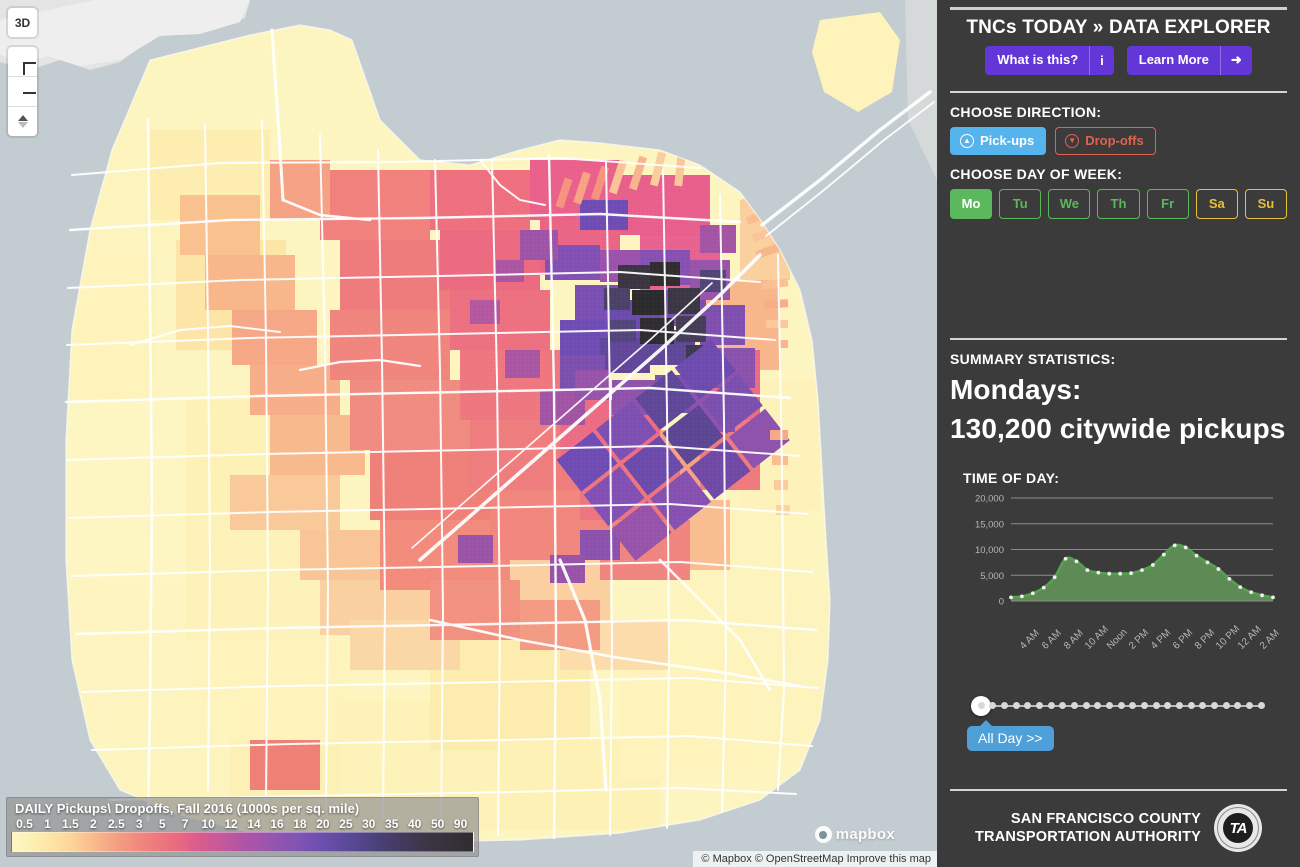 The height and width of the screenshot is (867, 1300). I want to click on legend-tick: 10, so click(208, 824).